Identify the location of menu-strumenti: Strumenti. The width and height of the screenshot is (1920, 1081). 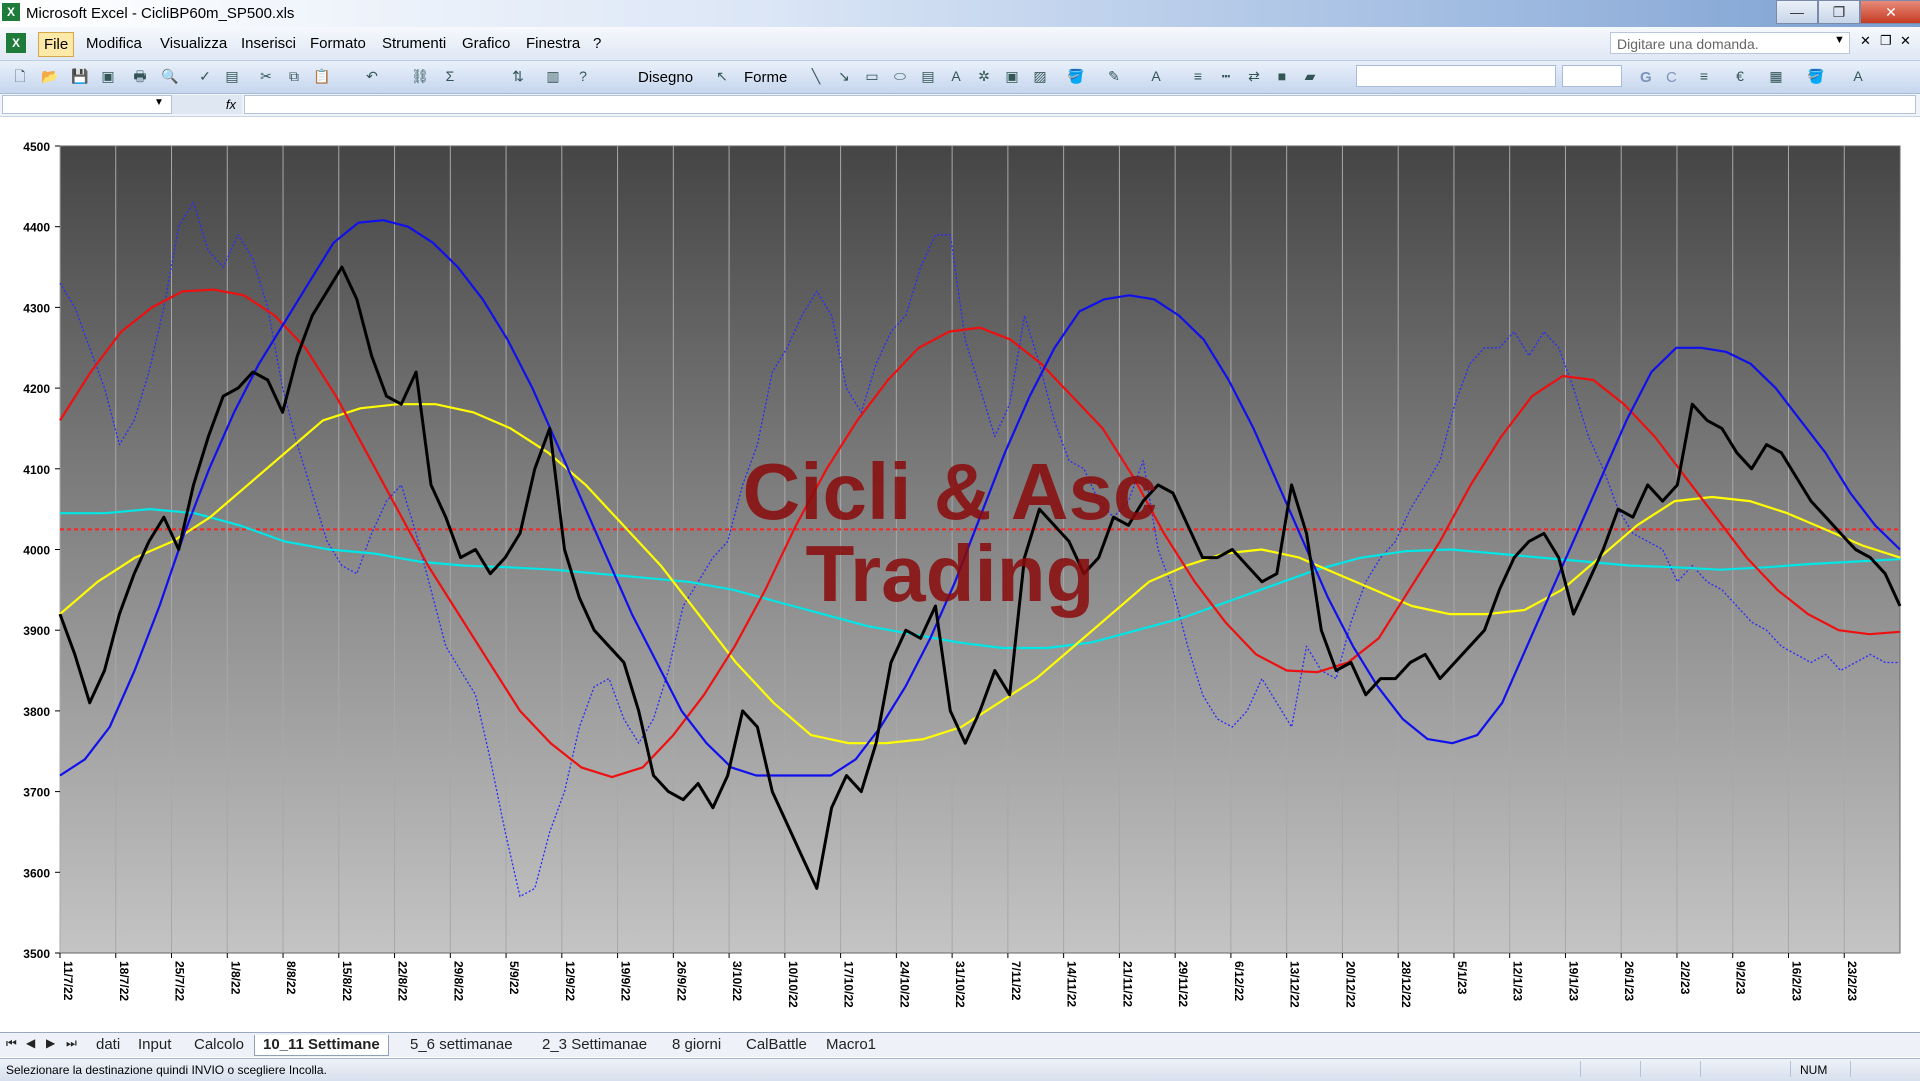
(414, 43).